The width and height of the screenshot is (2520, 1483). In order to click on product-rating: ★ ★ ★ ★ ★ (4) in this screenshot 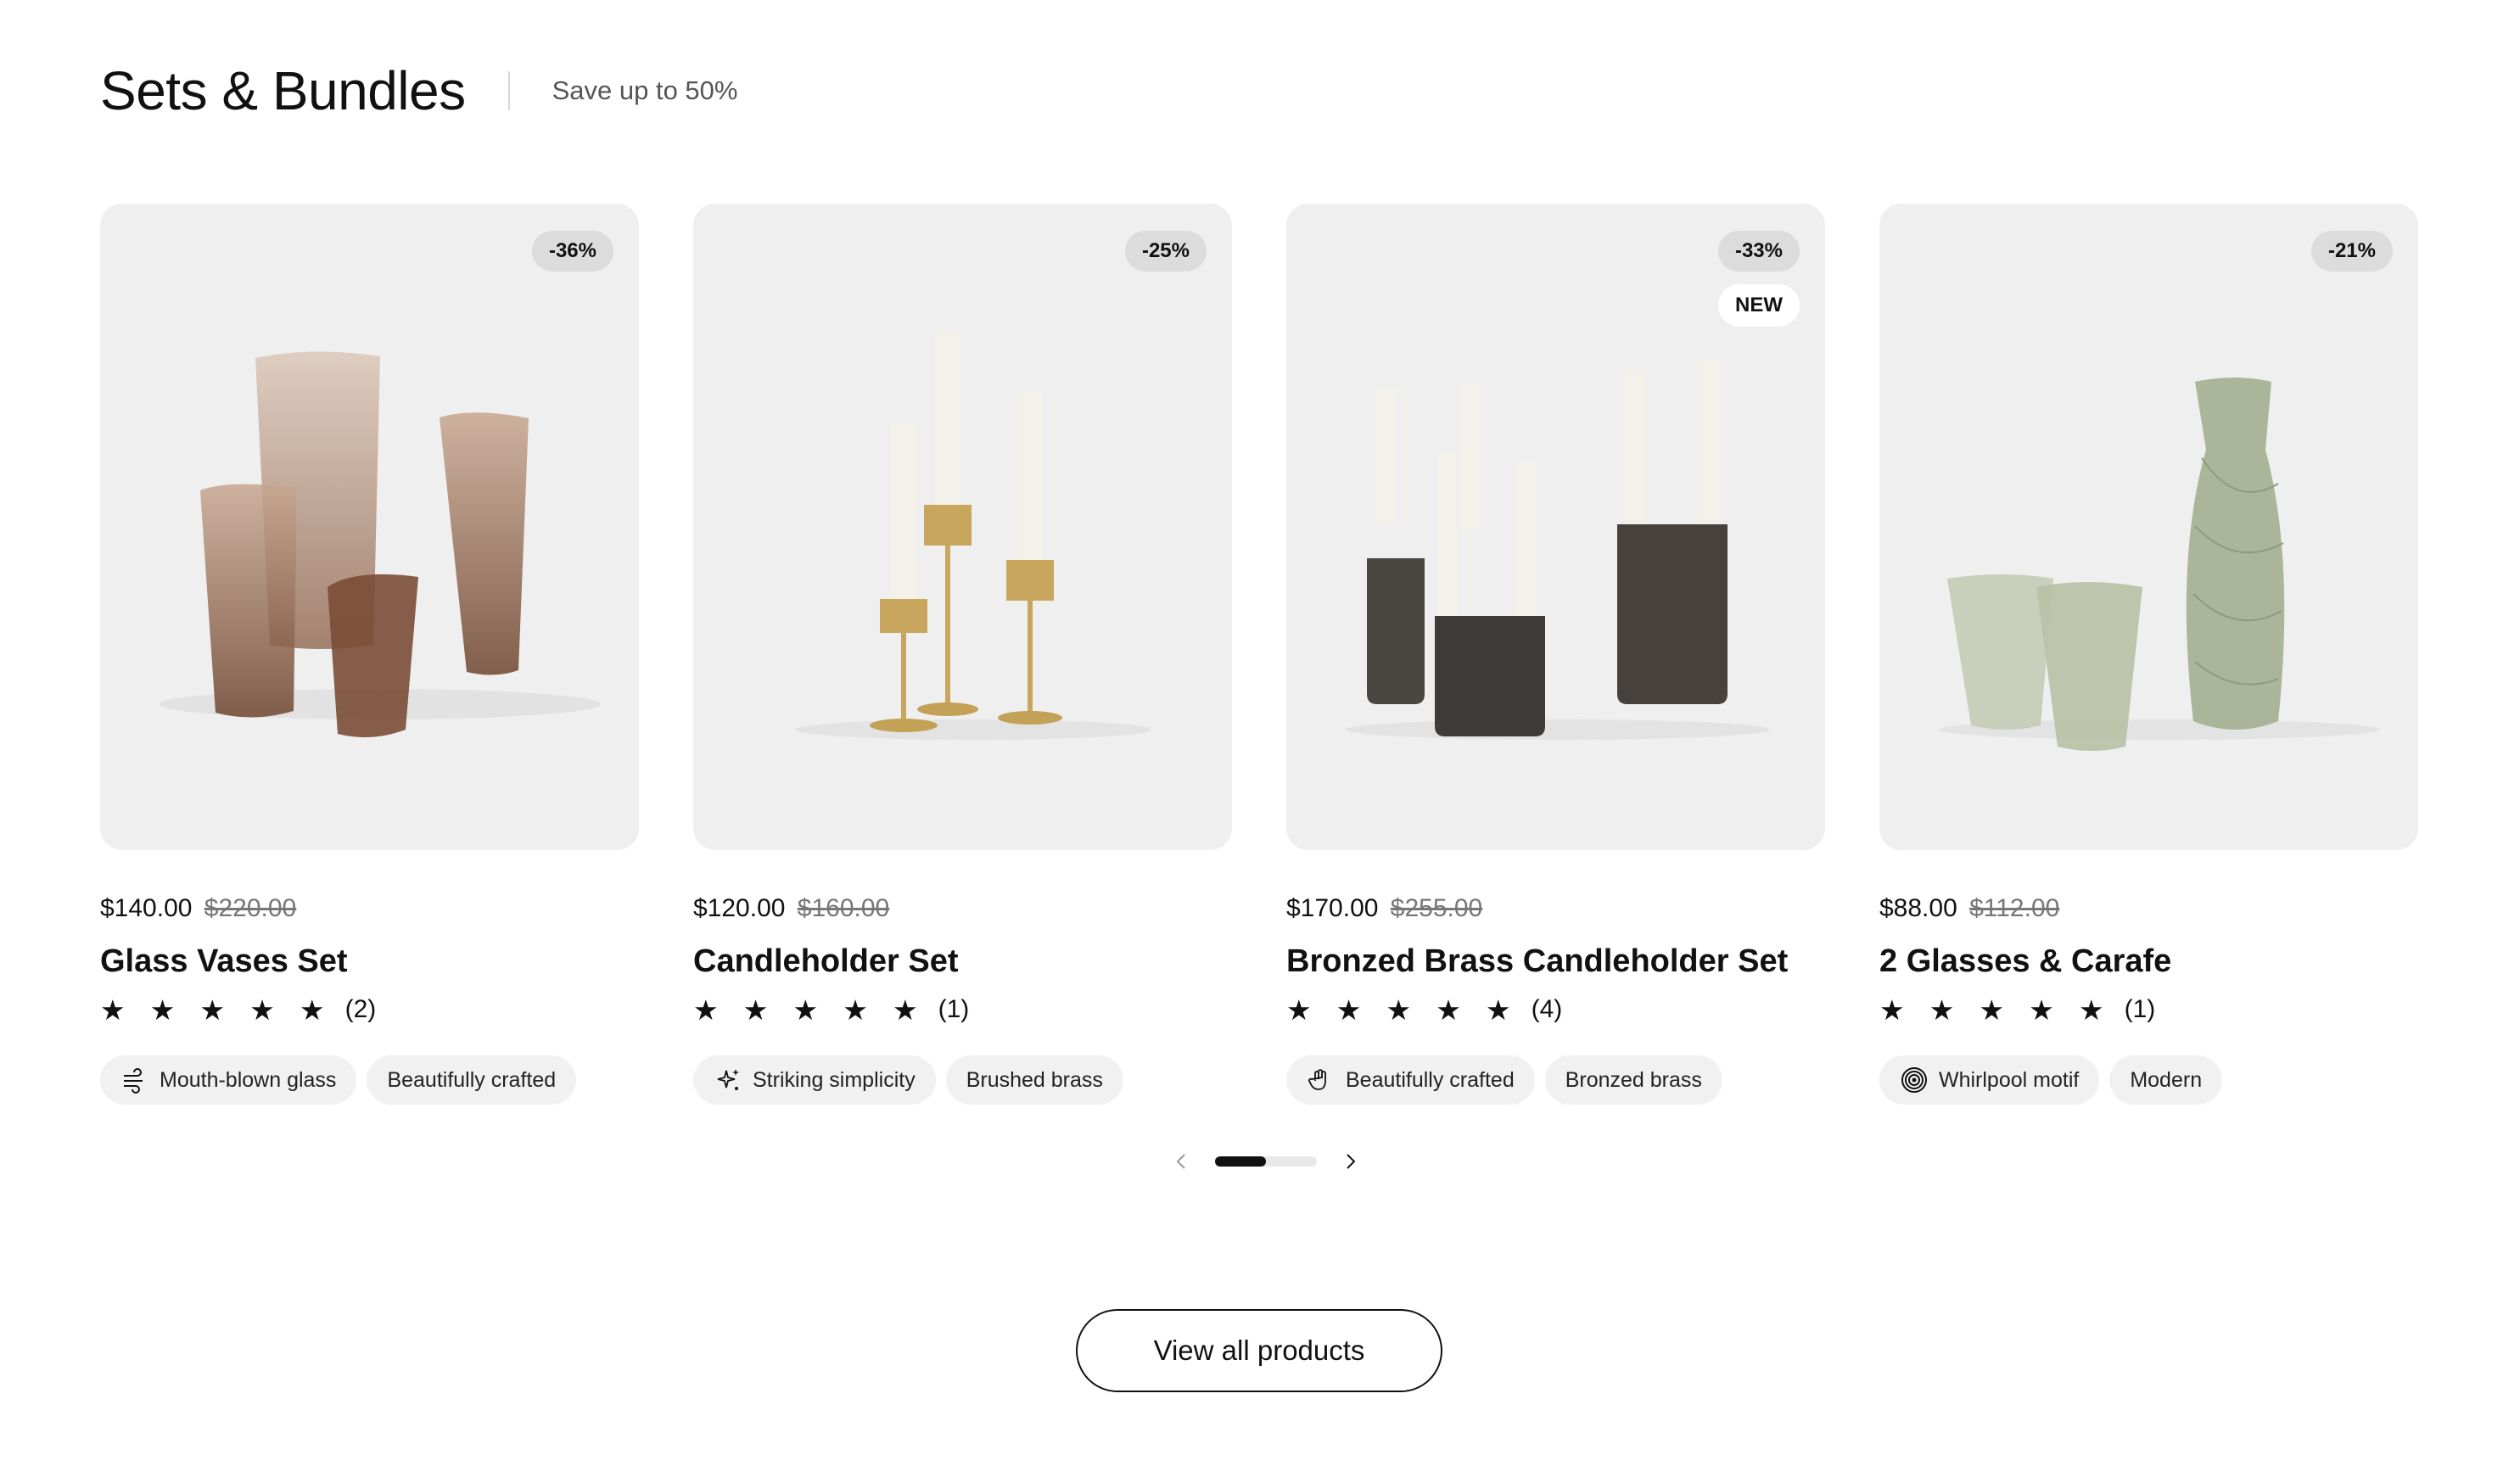, I will do `click(1555, 1010)`.